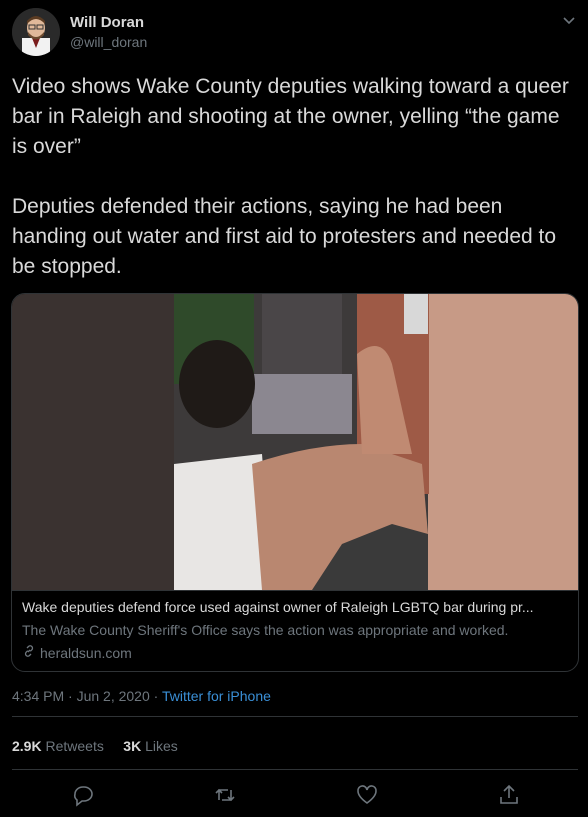 This screenshot has height=817, width=588. I want to click on likes-label: Likes, so click(161, 746).